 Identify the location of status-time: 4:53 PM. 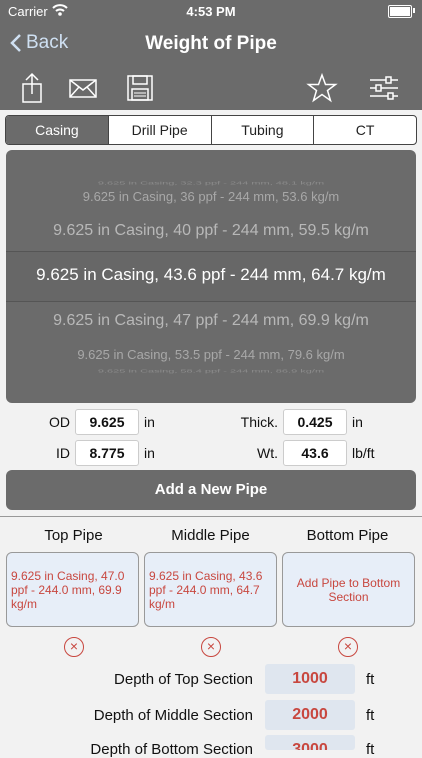
(211, 11).